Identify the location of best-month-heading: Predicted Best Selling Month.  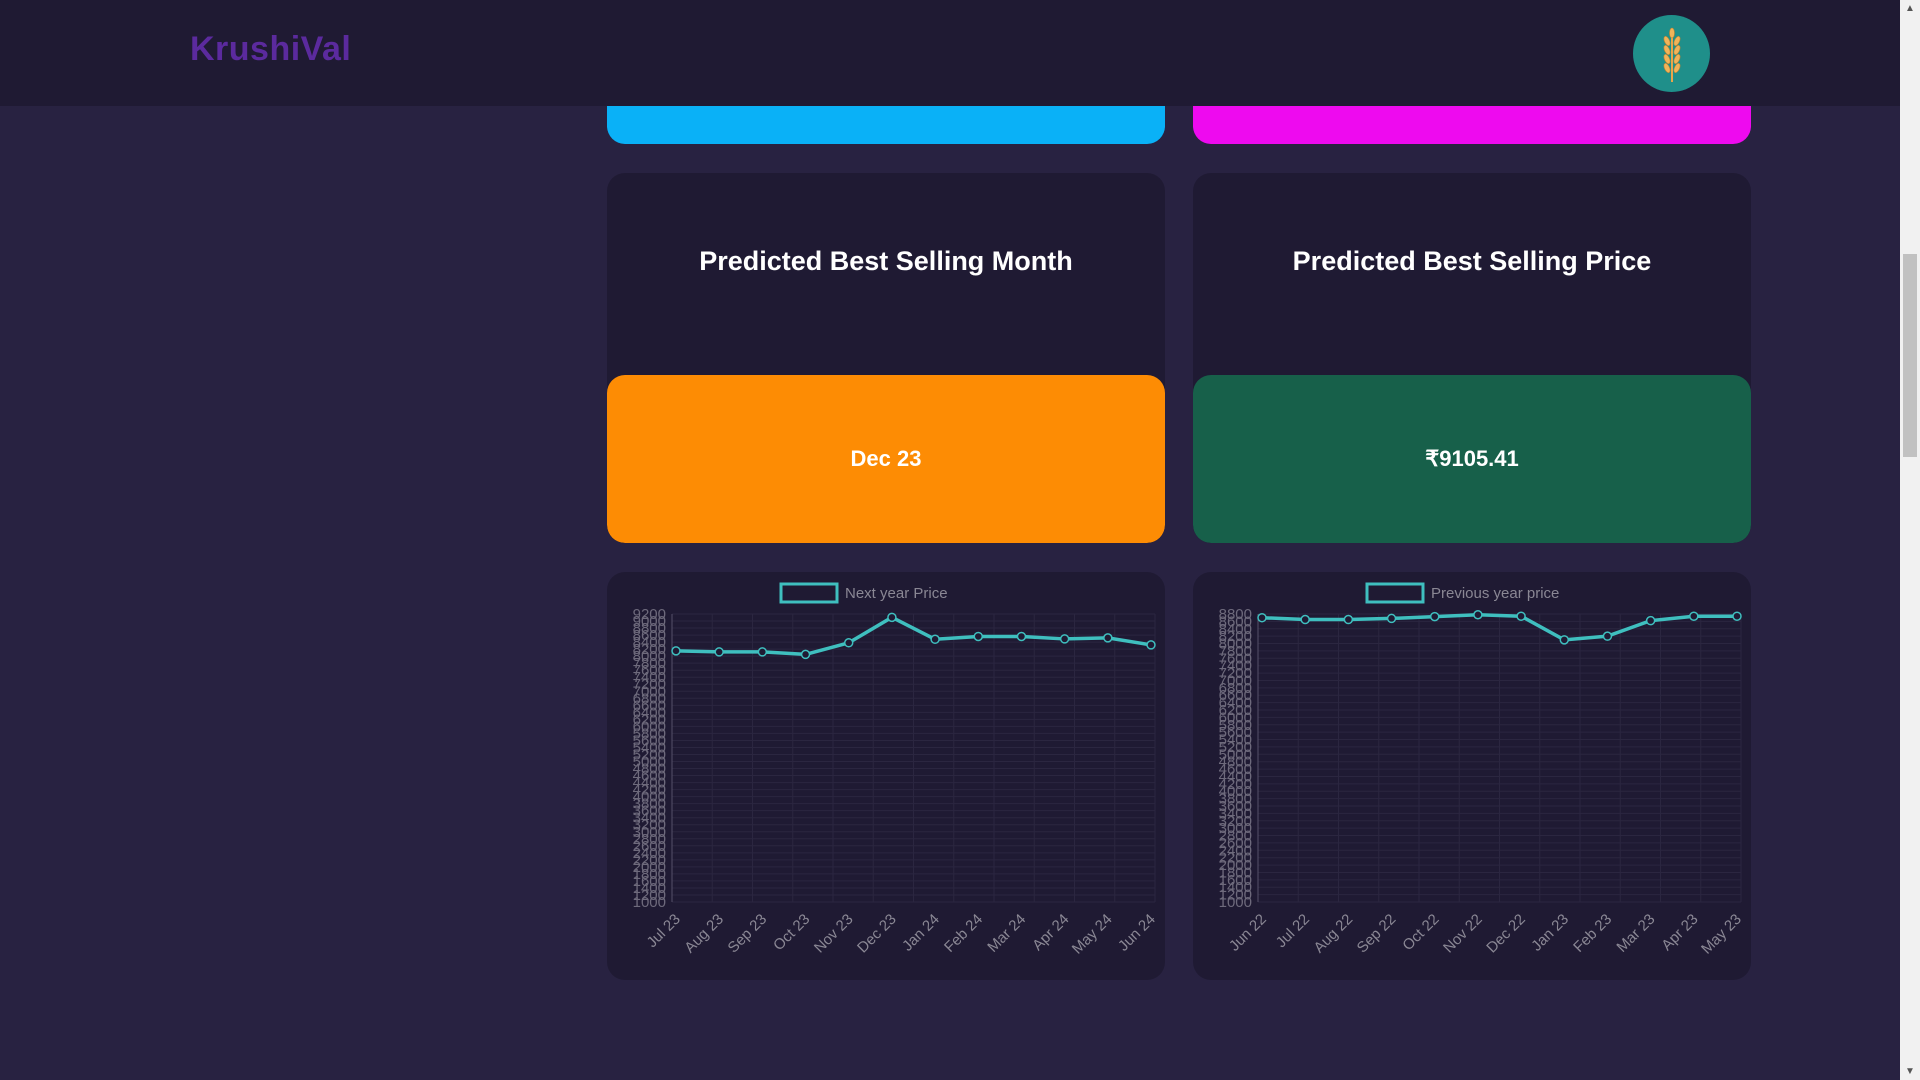
(886, 261).